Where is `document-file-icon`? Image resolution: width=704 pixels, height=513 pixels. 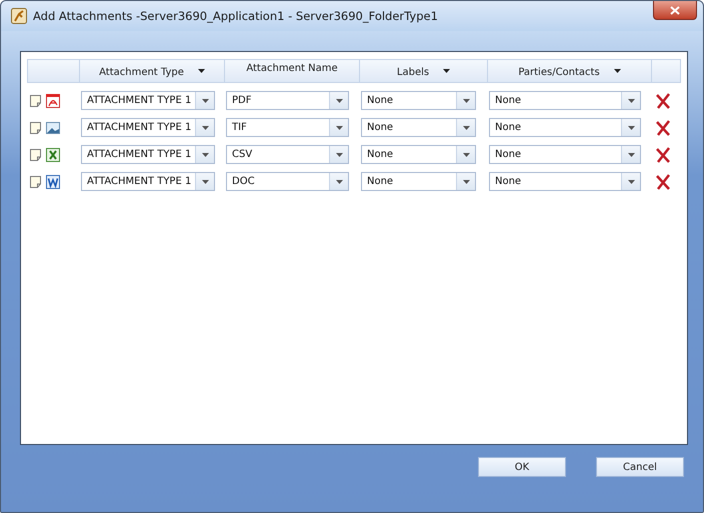 document-file-icon is located at coordinates (53, 182).